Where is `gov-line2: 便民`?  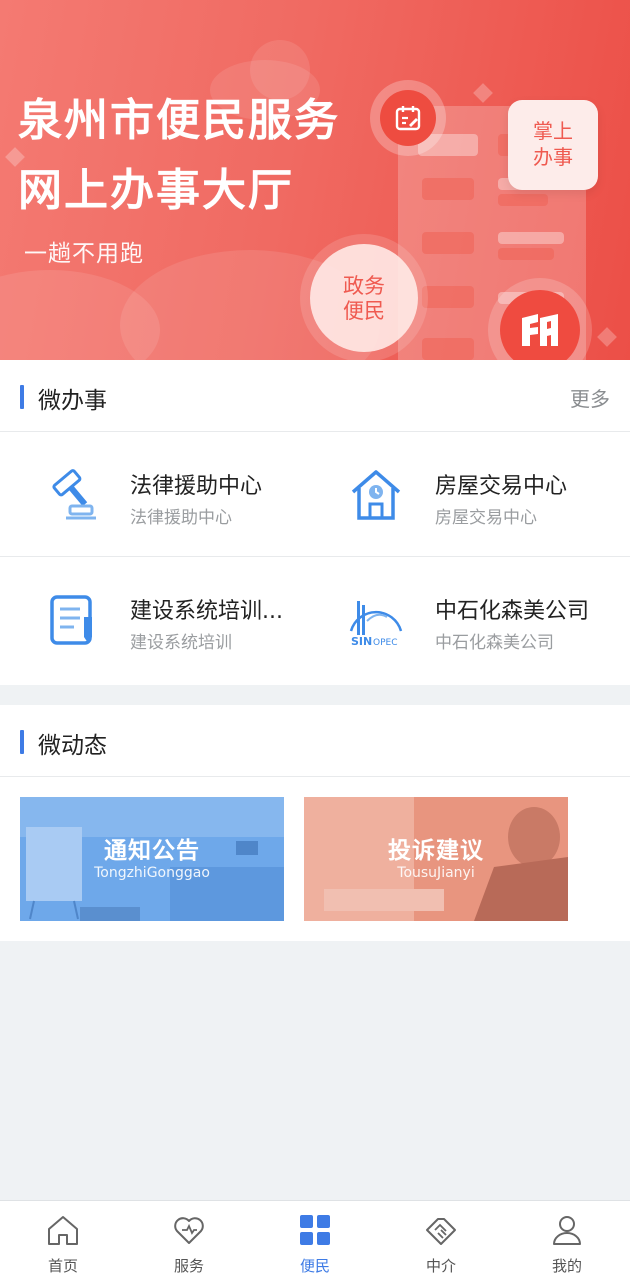 gov-line2: 便民 is located at coordinates (364, 311).